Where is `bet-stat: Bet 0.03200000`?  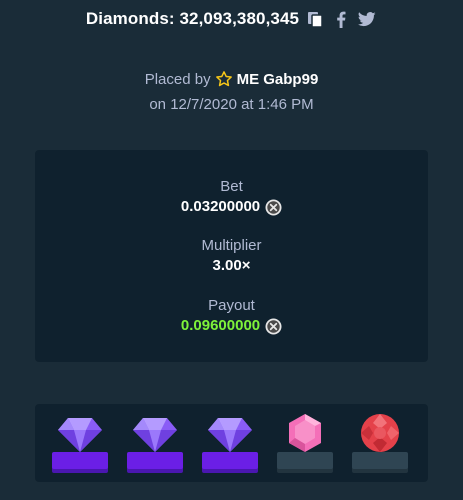
bet-stat: Bet 0.03200000 is located at coordinates (231, 197).